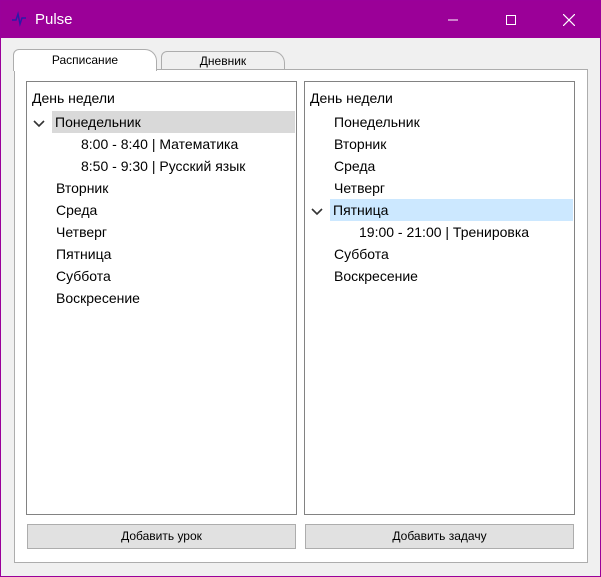 The width and height of the screenshot is (601, 577). Describe the element at coordinates (444, 232) in the screenshot. I see `tree-entry-label: 19:00 - 21:00 | Тренировка` at that location.